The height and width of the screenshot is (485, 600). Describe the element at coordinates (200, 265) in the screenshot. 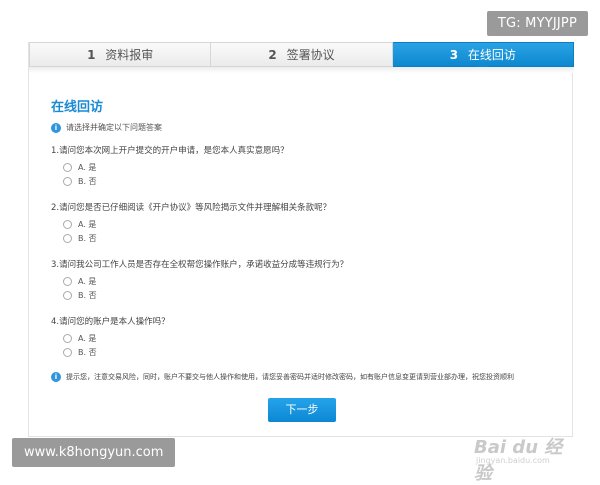

I see `question-3: 3.请问我公司工作人员是否存在全权帮您操作账户，承诺收益分成等违规行为？` at that location.